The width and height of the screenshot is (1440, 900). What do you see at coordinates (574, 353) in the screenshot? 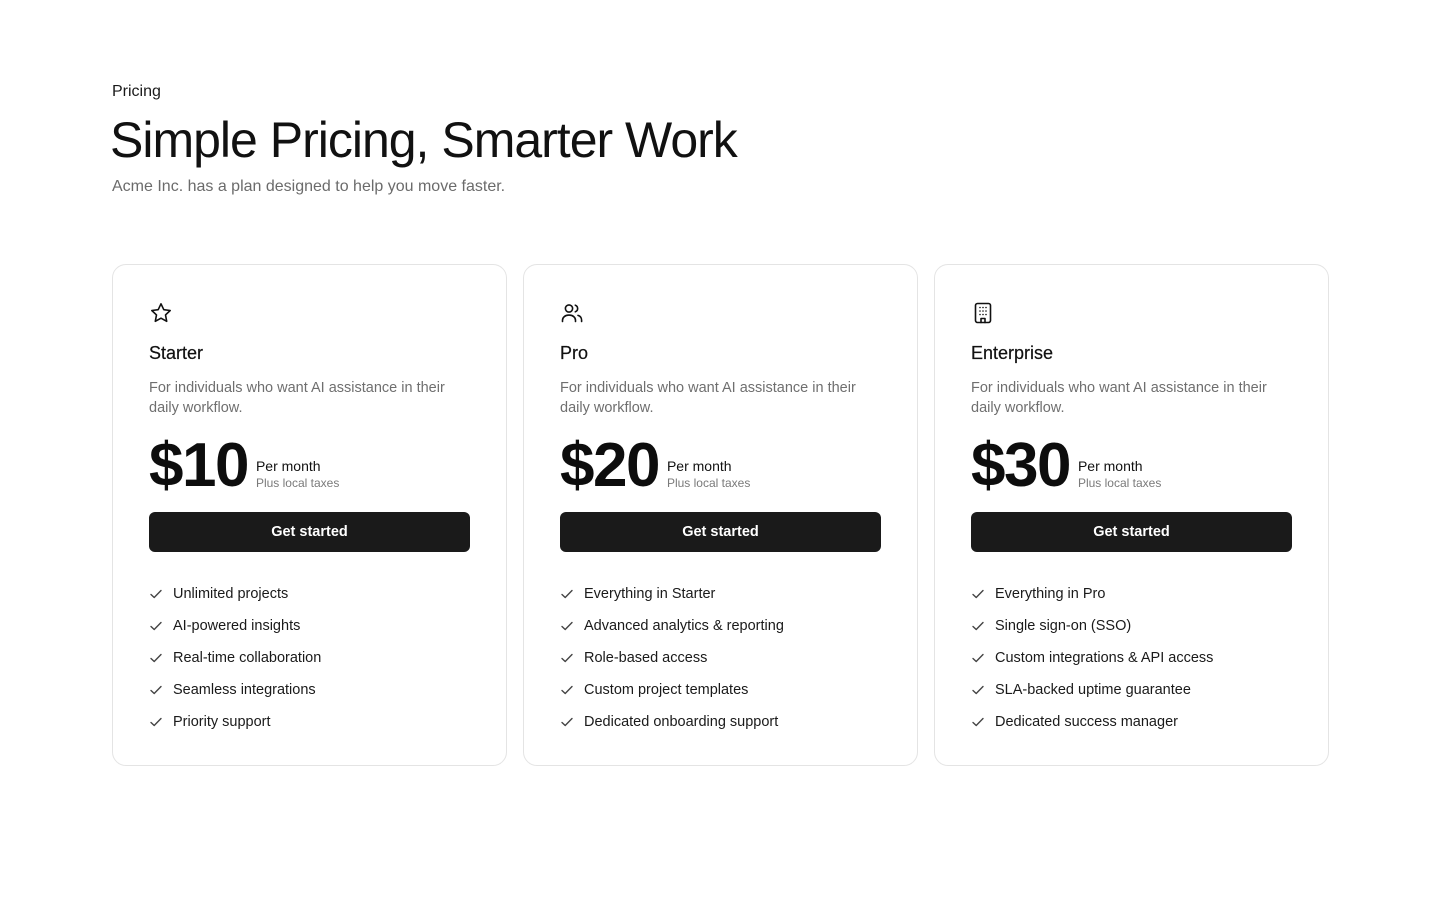
I see `plan-name: Pro` at bounding box center [574, 353].